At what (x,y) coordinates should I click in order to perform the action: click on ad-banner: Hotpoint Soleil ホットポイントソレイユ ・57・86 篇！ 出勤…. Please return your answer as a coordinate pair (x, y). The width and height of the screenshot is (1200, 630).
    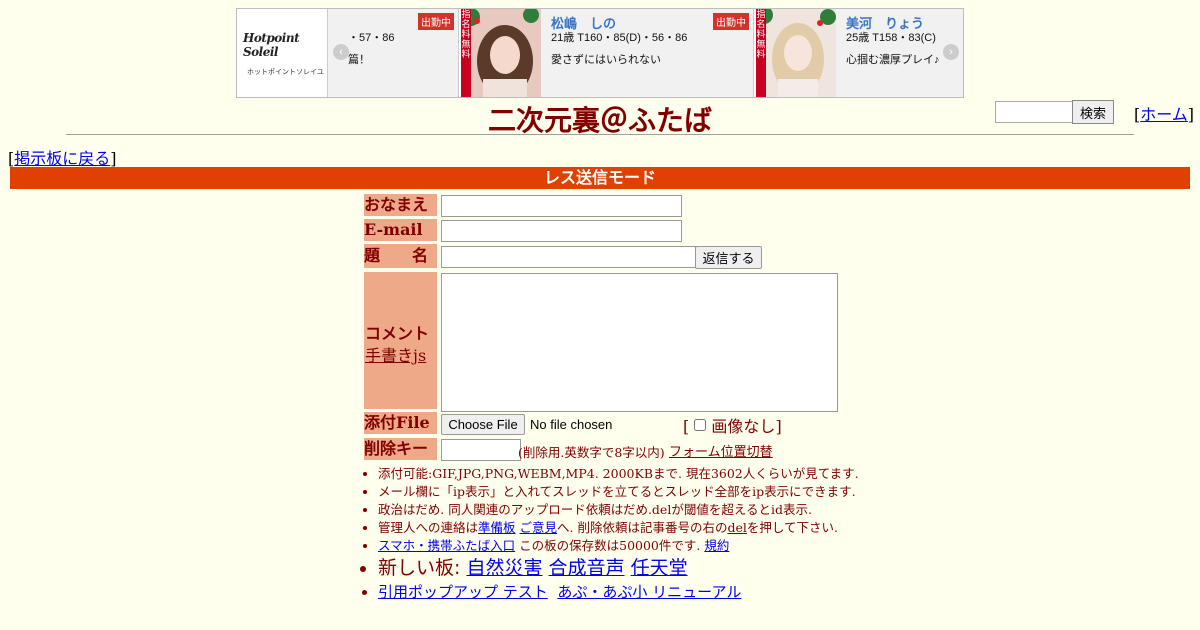
    Looking at the image, I should click on (600, 53).